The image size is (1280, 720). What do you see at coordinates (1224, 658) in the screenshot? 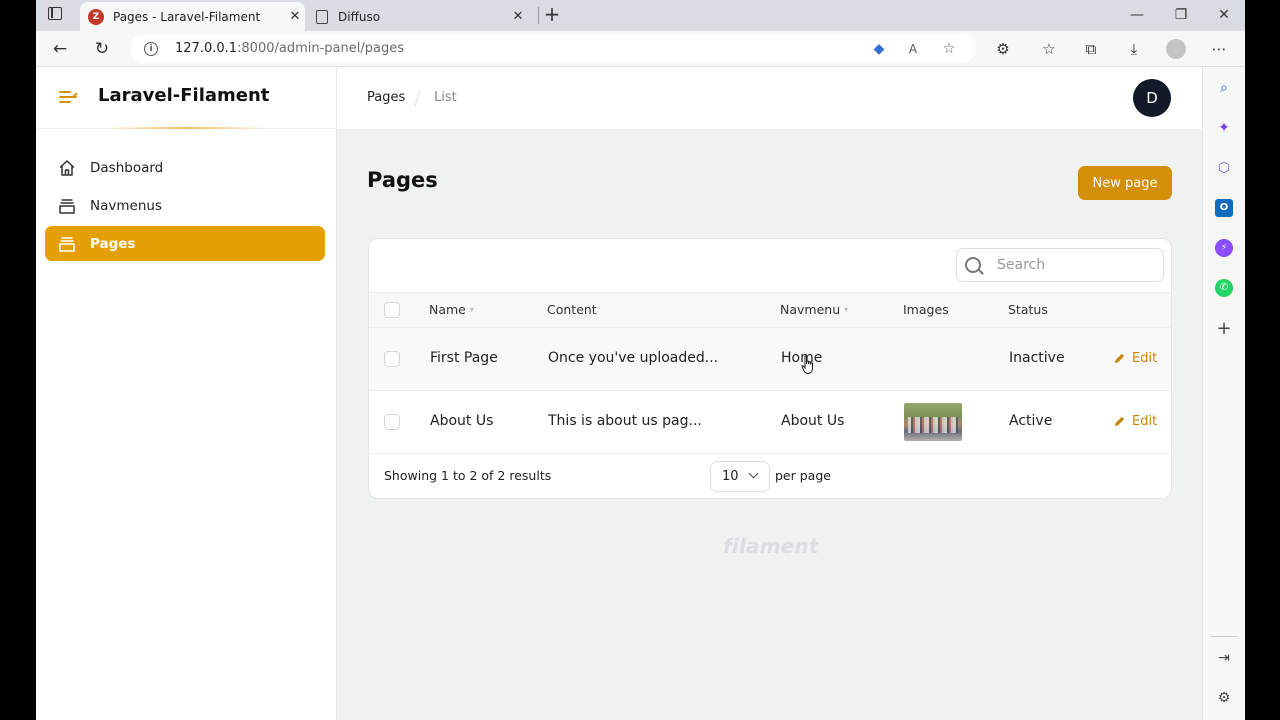
I see `hide-sidebar-icon: ⇥` at bounding box center [1224, 658].